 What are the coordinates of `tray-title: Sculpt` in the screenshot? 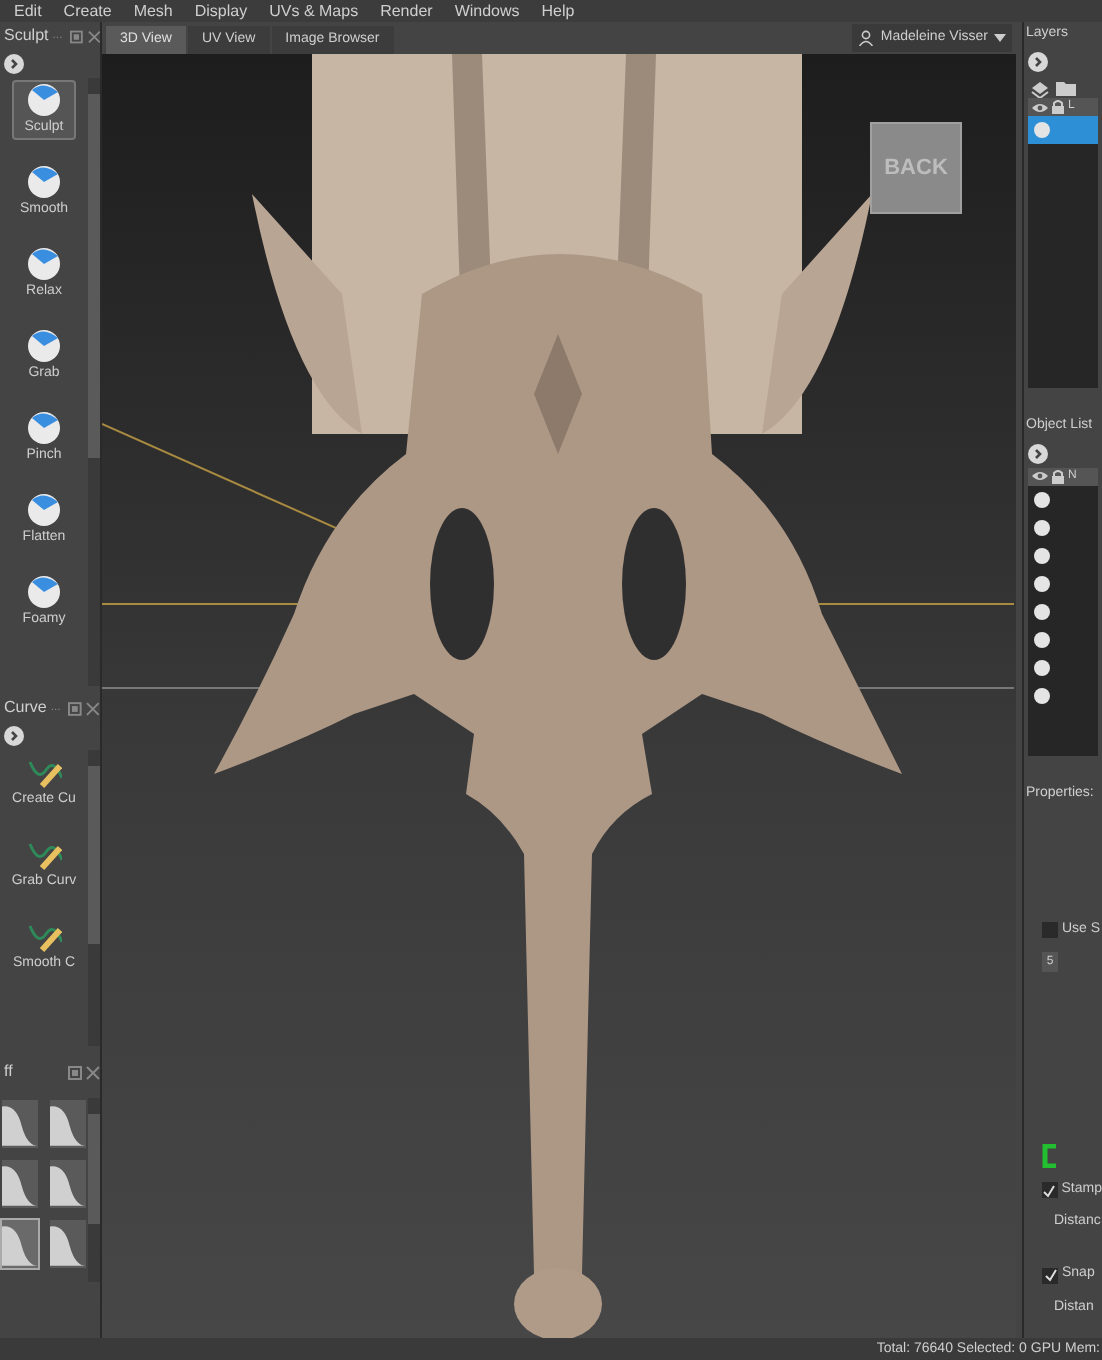 It's located at (26, 36).